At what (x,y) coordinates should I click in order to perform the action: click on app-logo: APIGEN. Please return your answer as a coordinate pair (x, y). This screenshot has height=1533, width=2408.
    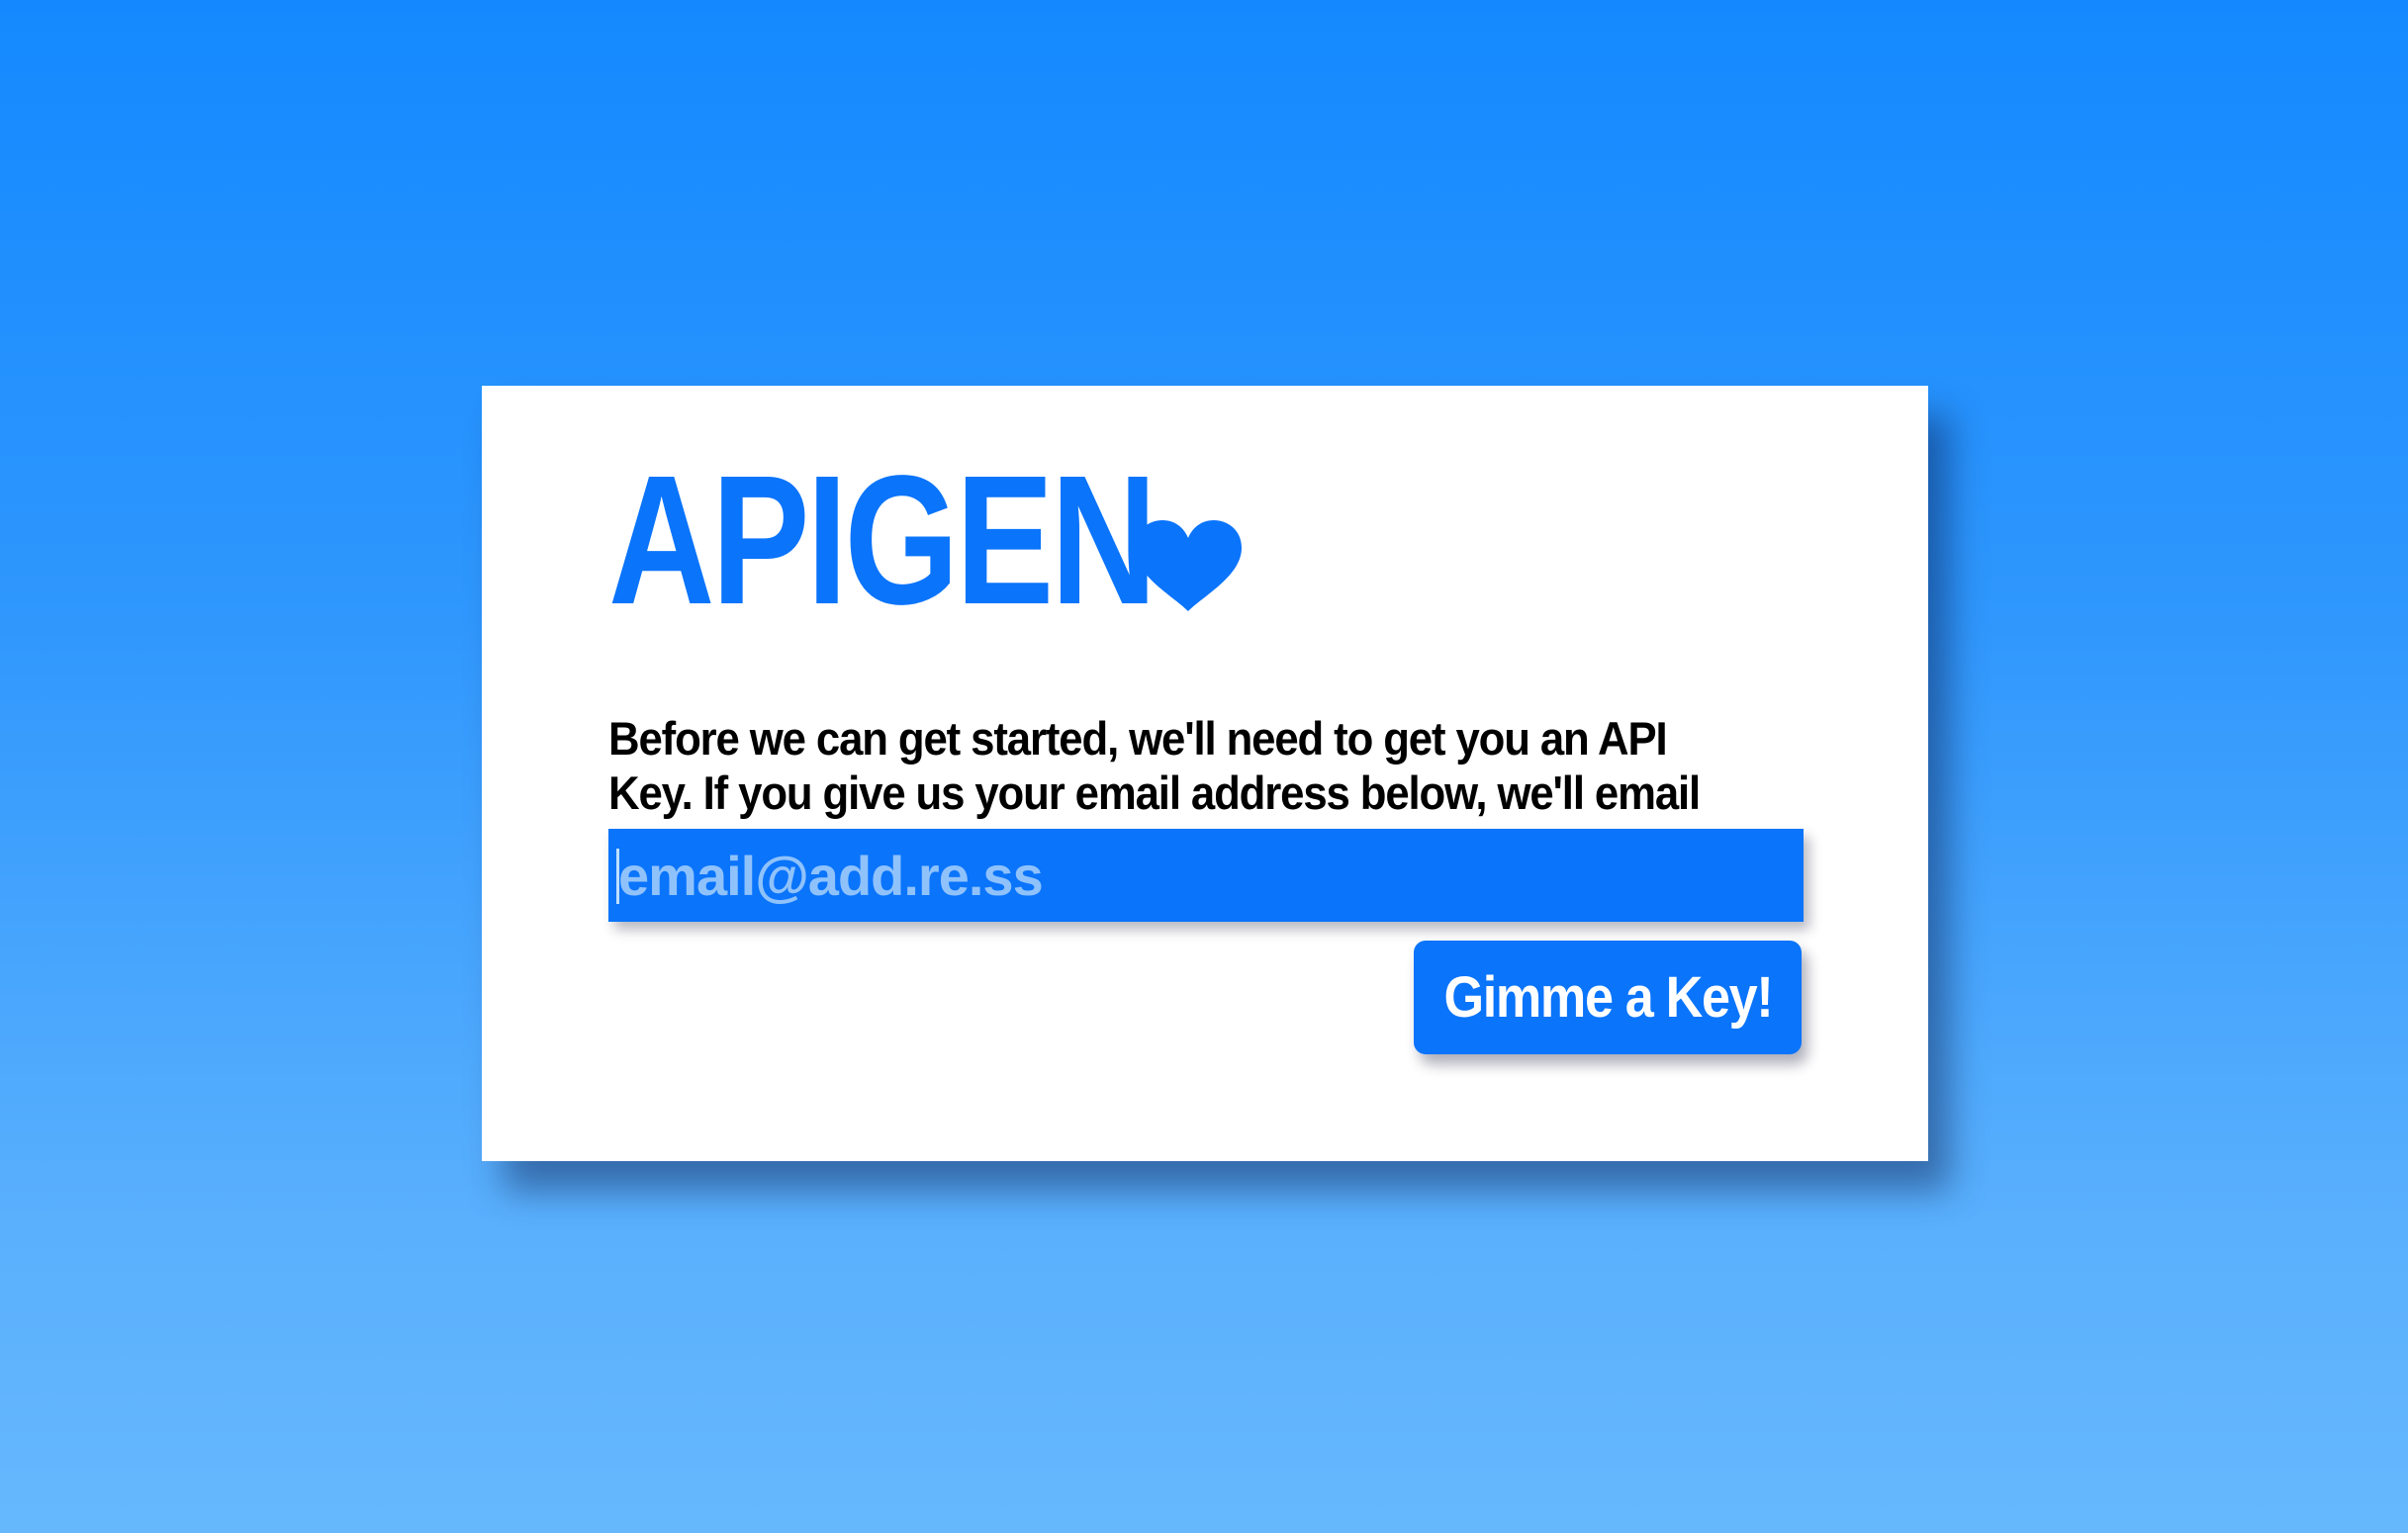
    Looking at the image, I should click on (926, 540).